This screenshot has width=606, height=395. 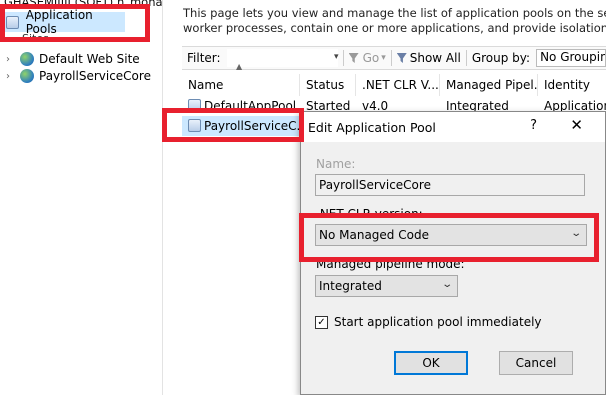 I want to click on close-icon: ✕, so click(x=576, y=125).